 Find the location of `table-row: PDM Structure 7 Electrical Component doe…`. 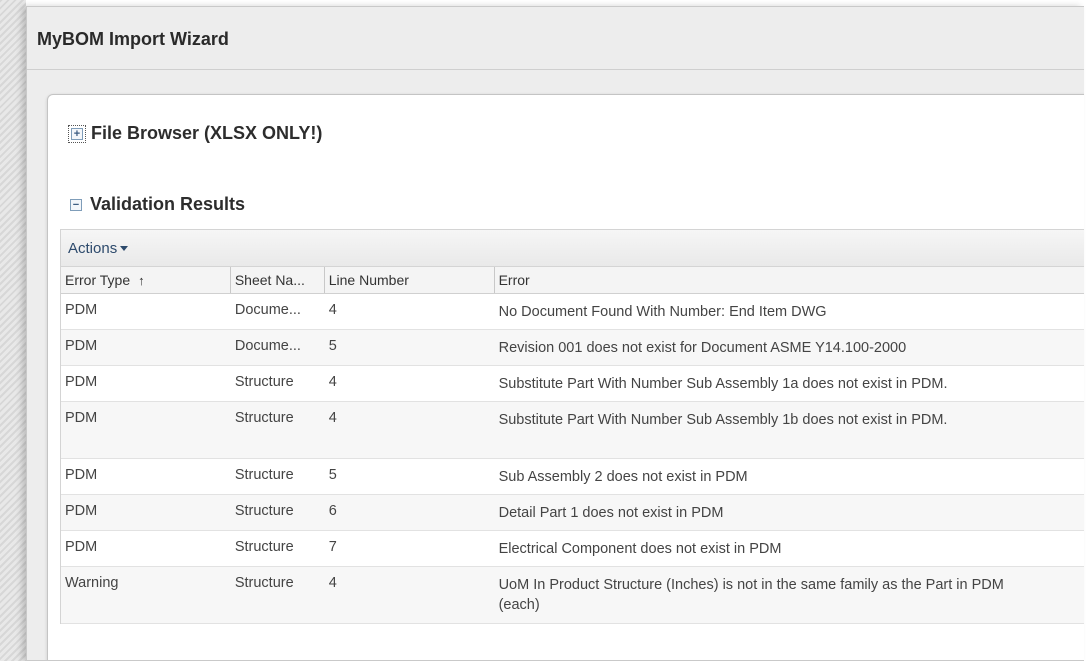

table-row: PDM Structure 7 Electrical Component doe… is located at coordinates (572, 549).